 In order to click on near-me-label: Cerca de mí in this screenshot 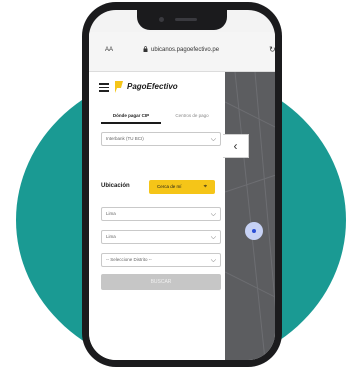, I will do `click(169, 186)`.